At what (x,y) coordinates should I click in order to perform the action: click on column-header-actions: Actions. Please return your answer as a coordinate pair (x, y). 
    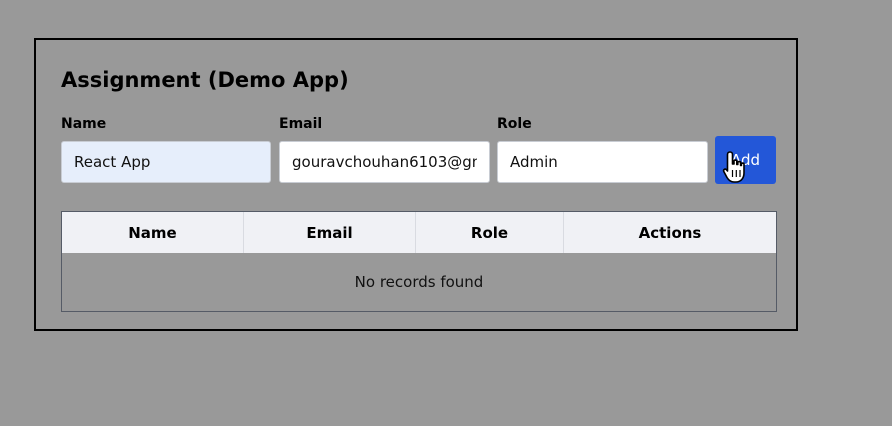
    Looking at the image, I should click on (669, 232).